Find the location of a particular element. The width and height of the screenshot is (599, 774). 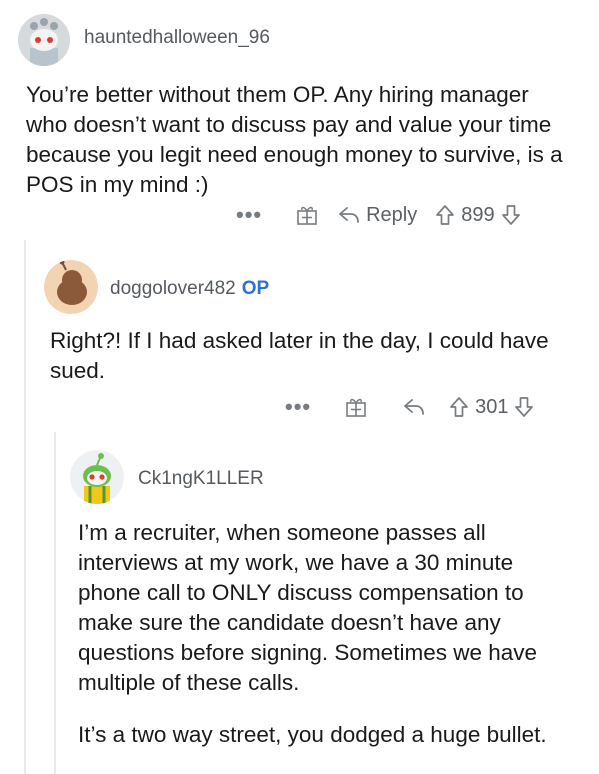

username: doggolover482 OP is located at coordinates (189, 289).